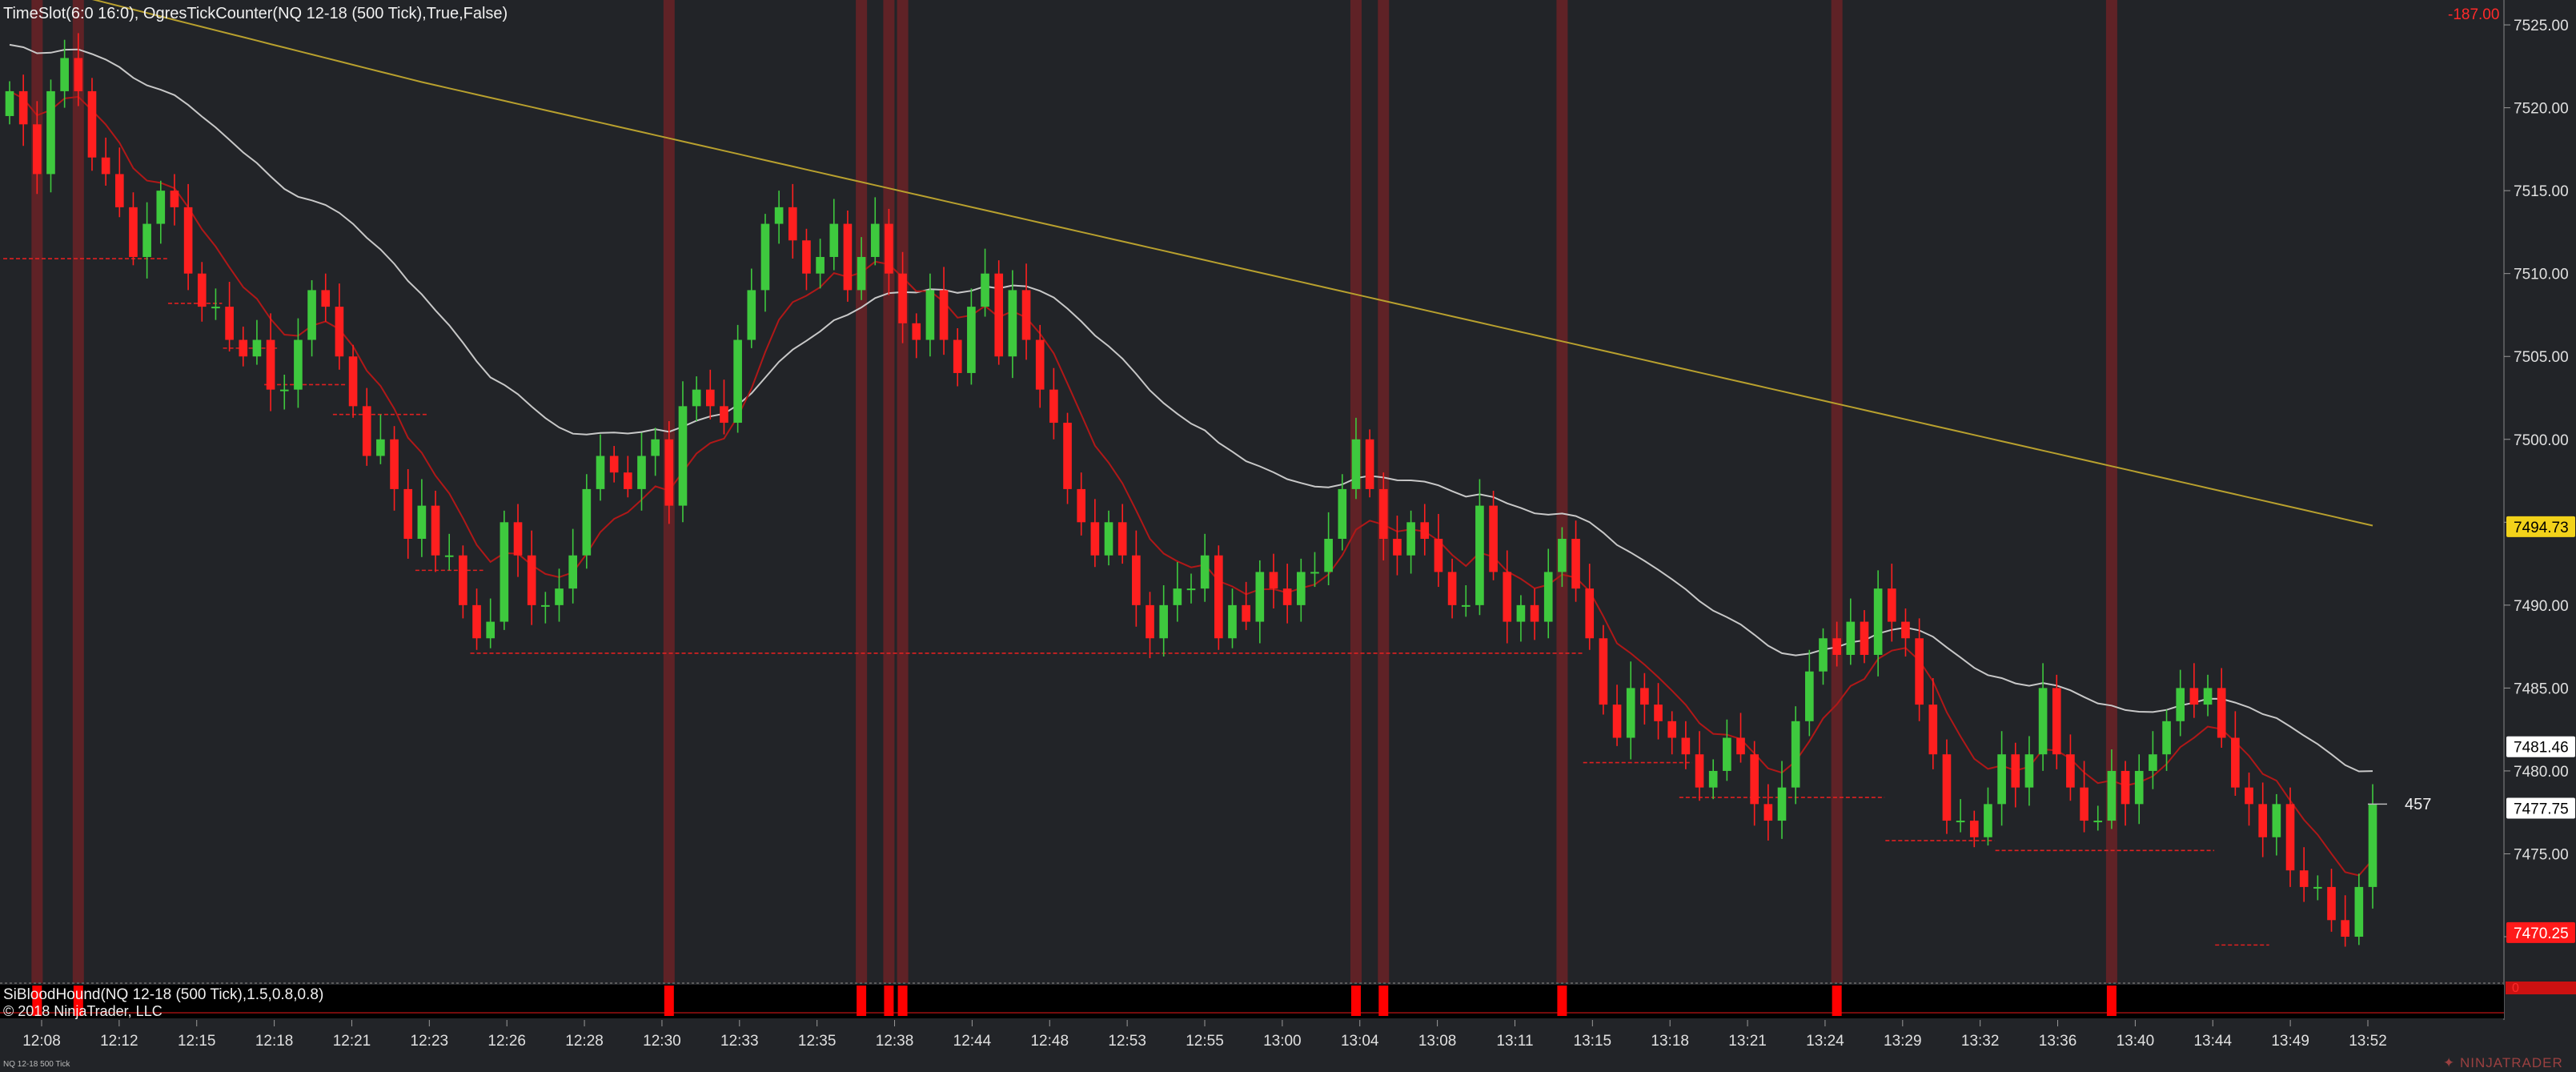 This screenshot has width=2576, height=1072. What do you see at coordinates (2541, 748) in the screenshot?
I see `price-badge-label: 7481.46` at bounding box center [2541, 748].